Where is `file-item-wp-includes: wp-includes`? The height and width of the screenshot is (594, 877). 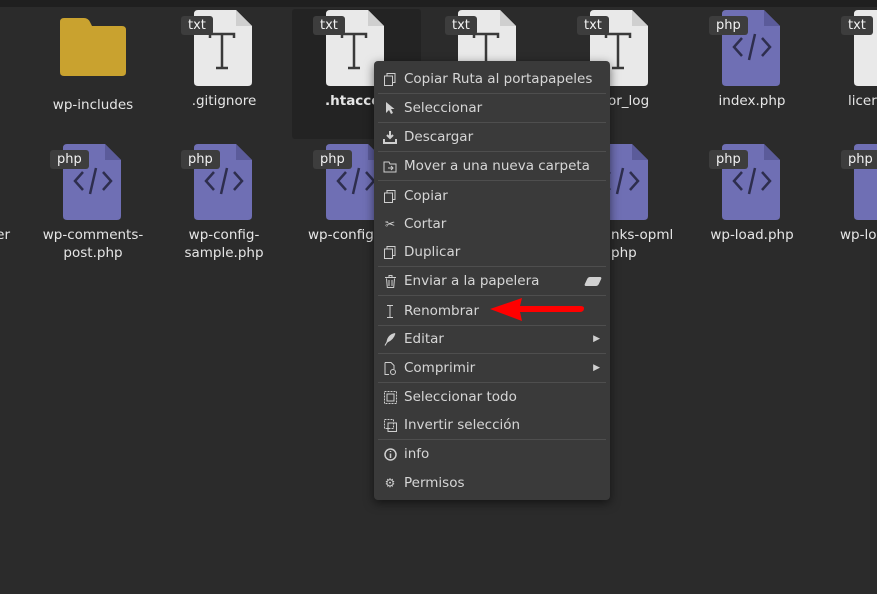 file-item-wp-includes: wp-includes is located at coordinates (93, 64).